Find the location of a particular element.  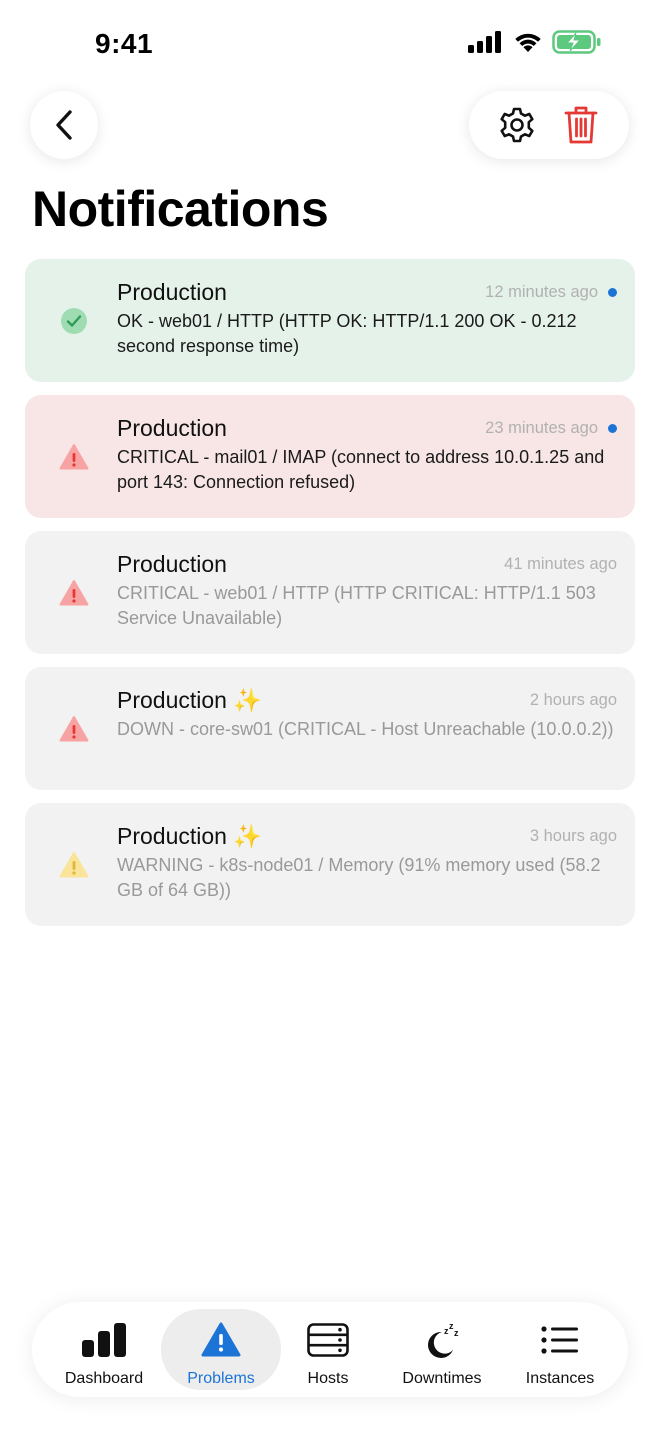

tab-label: Hosts is located at coordinates (328, 1378).